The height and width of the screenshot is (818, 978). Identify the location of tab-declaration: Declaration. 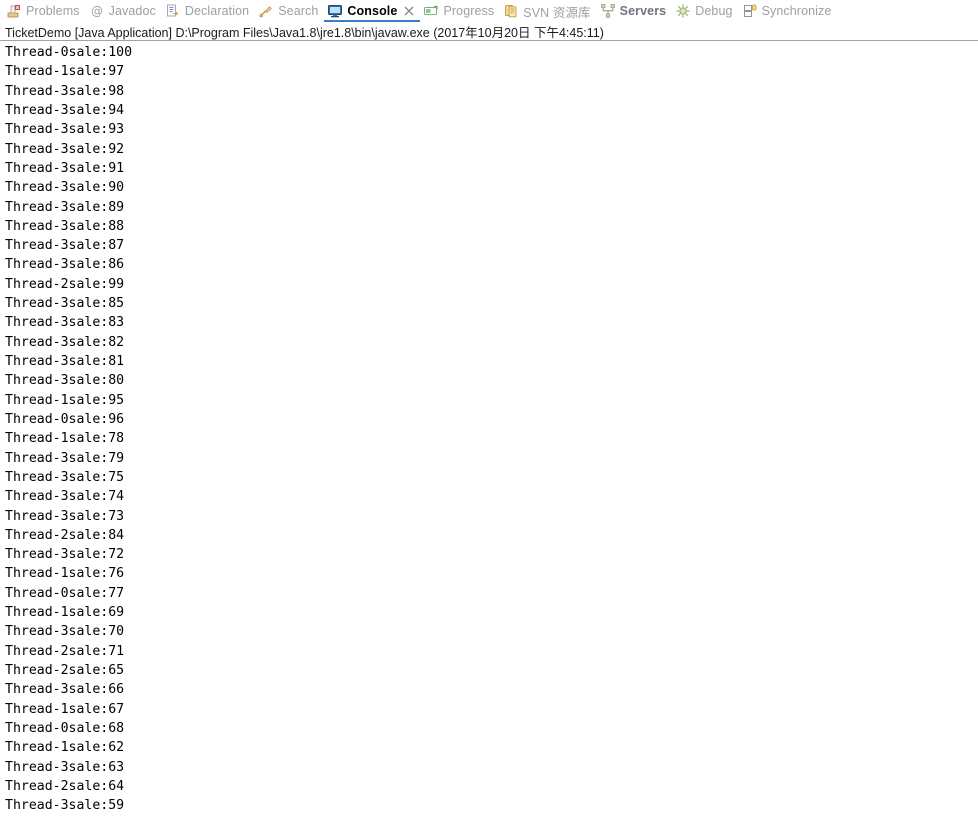
(208, 11).